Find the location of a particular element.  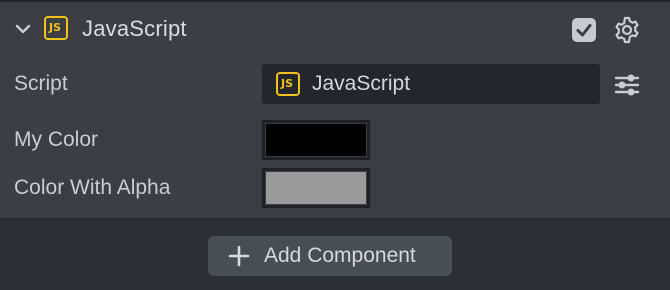

script-label: Script is located at coordinates (41, 83).